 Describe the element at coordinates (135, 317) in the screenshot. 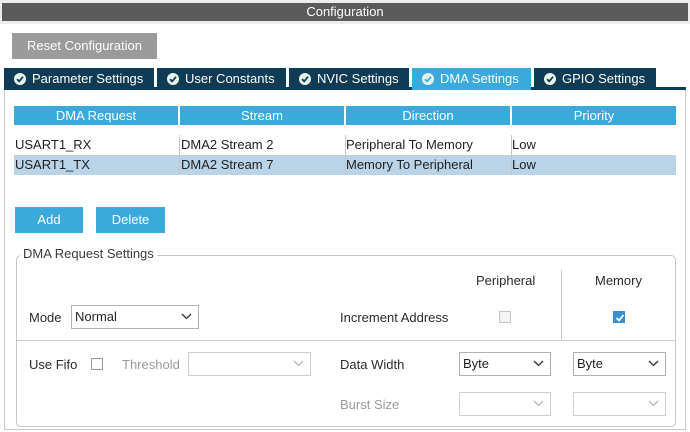

I see `mode-select: Normal` at that location.